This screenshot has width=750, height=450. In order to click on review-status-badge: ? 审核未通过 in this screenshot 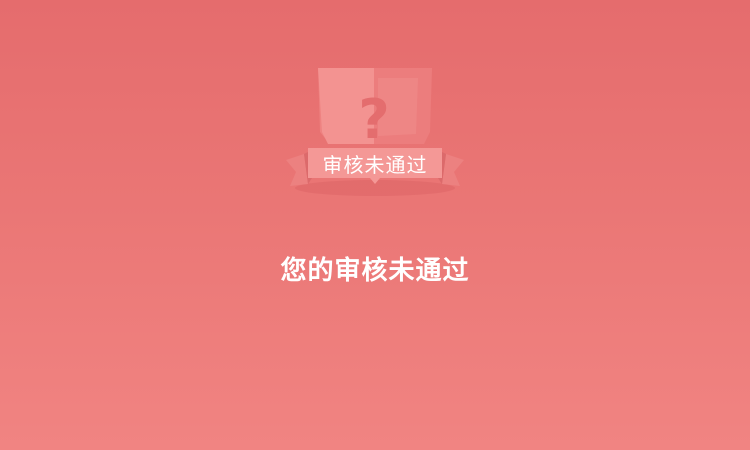, I will do `click(375, 130)`.